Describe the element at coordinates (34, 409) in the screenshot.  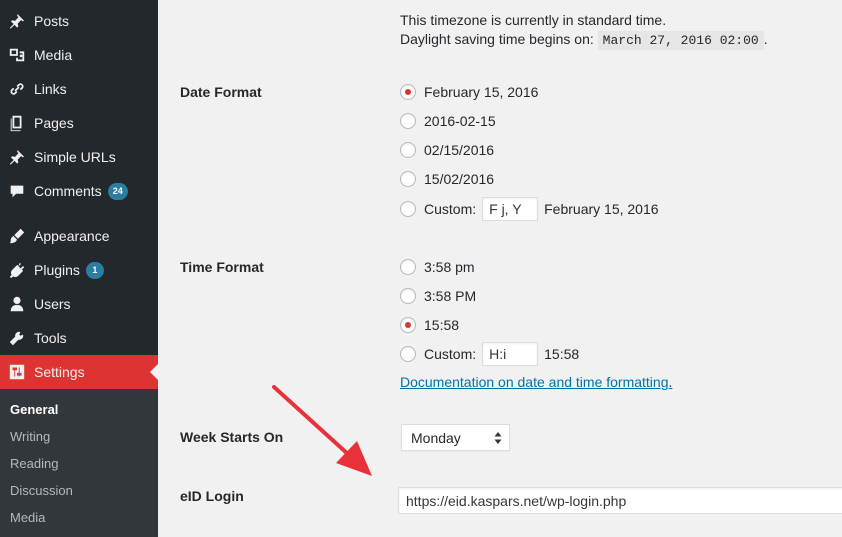
I see `submenu-item-general: General` at that location.